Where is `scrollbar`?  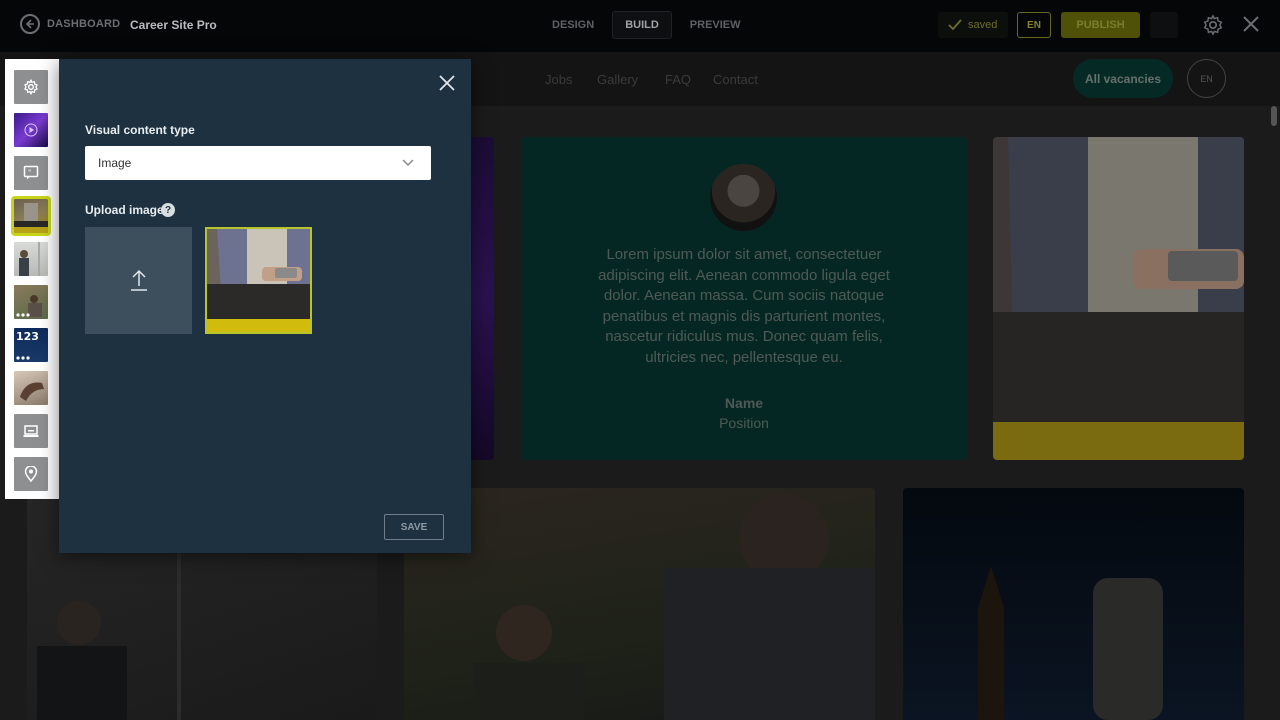 scrollbar is located at coordinates (1274, 116).